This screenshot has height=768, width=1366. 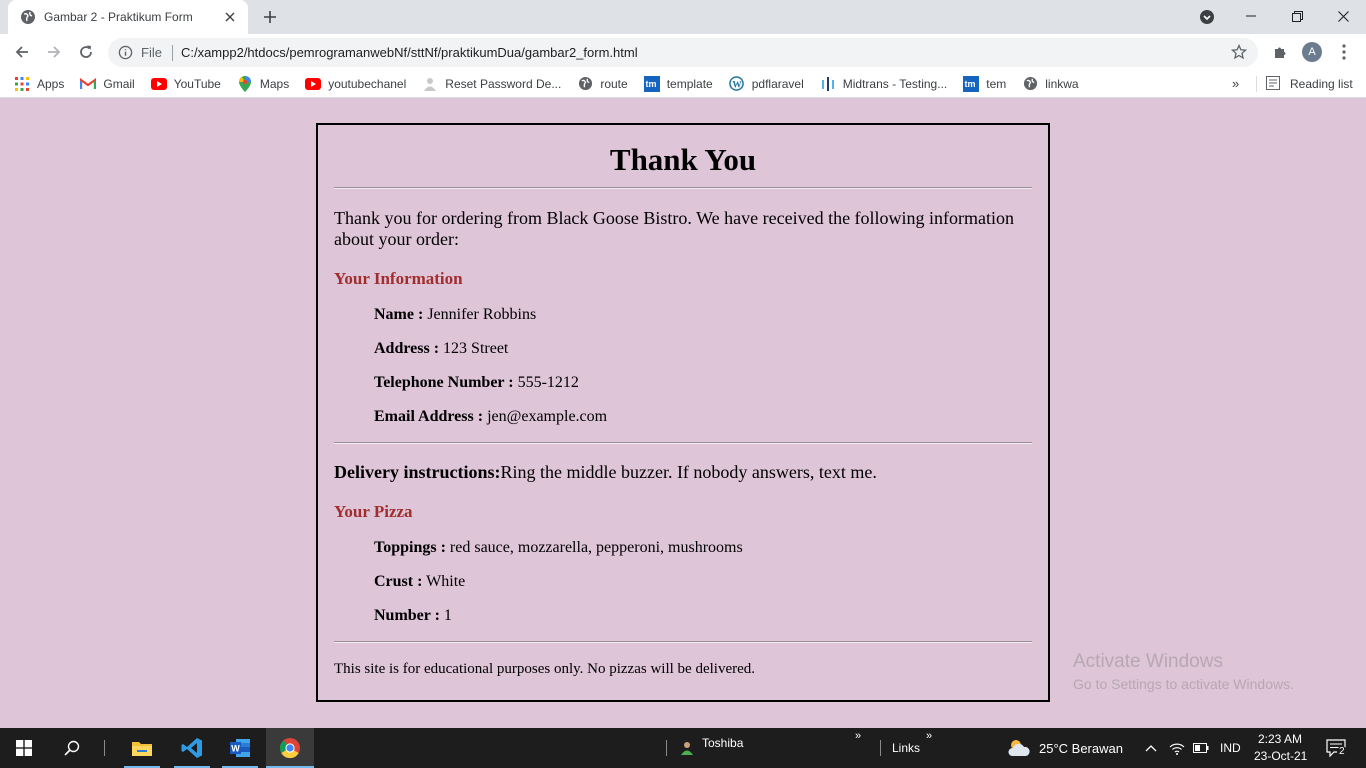 What do you see at coordinates (1280, 756) in the screenshot?
I see `clock-date: 23-Oct-21` at bounding box center [1280, 756].